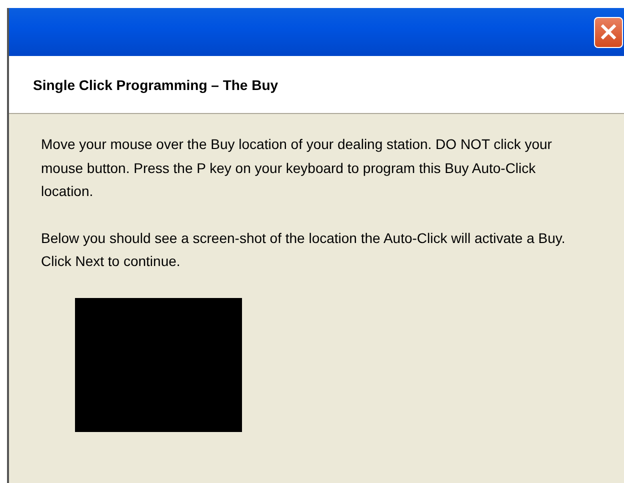 This screenshot has width=624, height=483. I want to click on dialog-title: Single Click Programming – The Buy, so click(155, 84).